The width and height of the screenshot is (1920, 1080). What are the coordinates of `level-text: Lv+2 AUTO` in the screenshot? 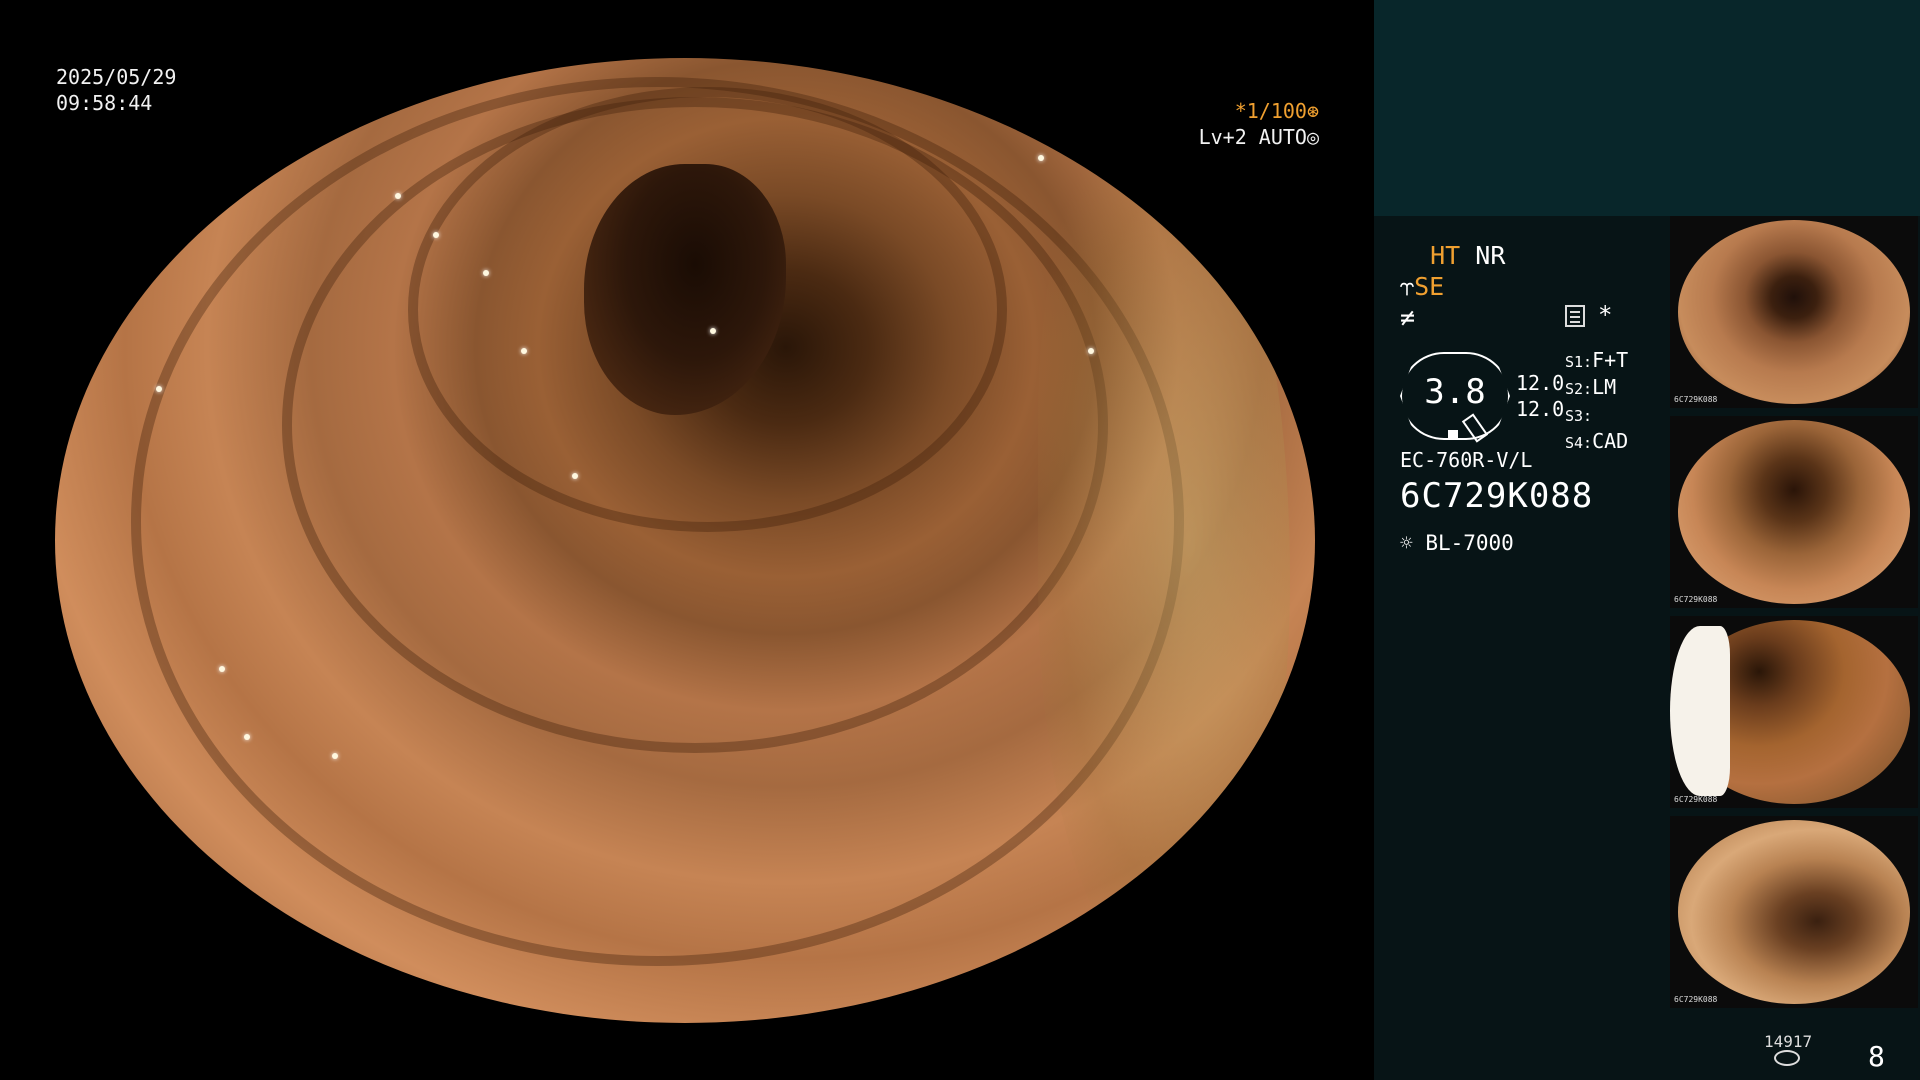 It's located at (1252, 137).